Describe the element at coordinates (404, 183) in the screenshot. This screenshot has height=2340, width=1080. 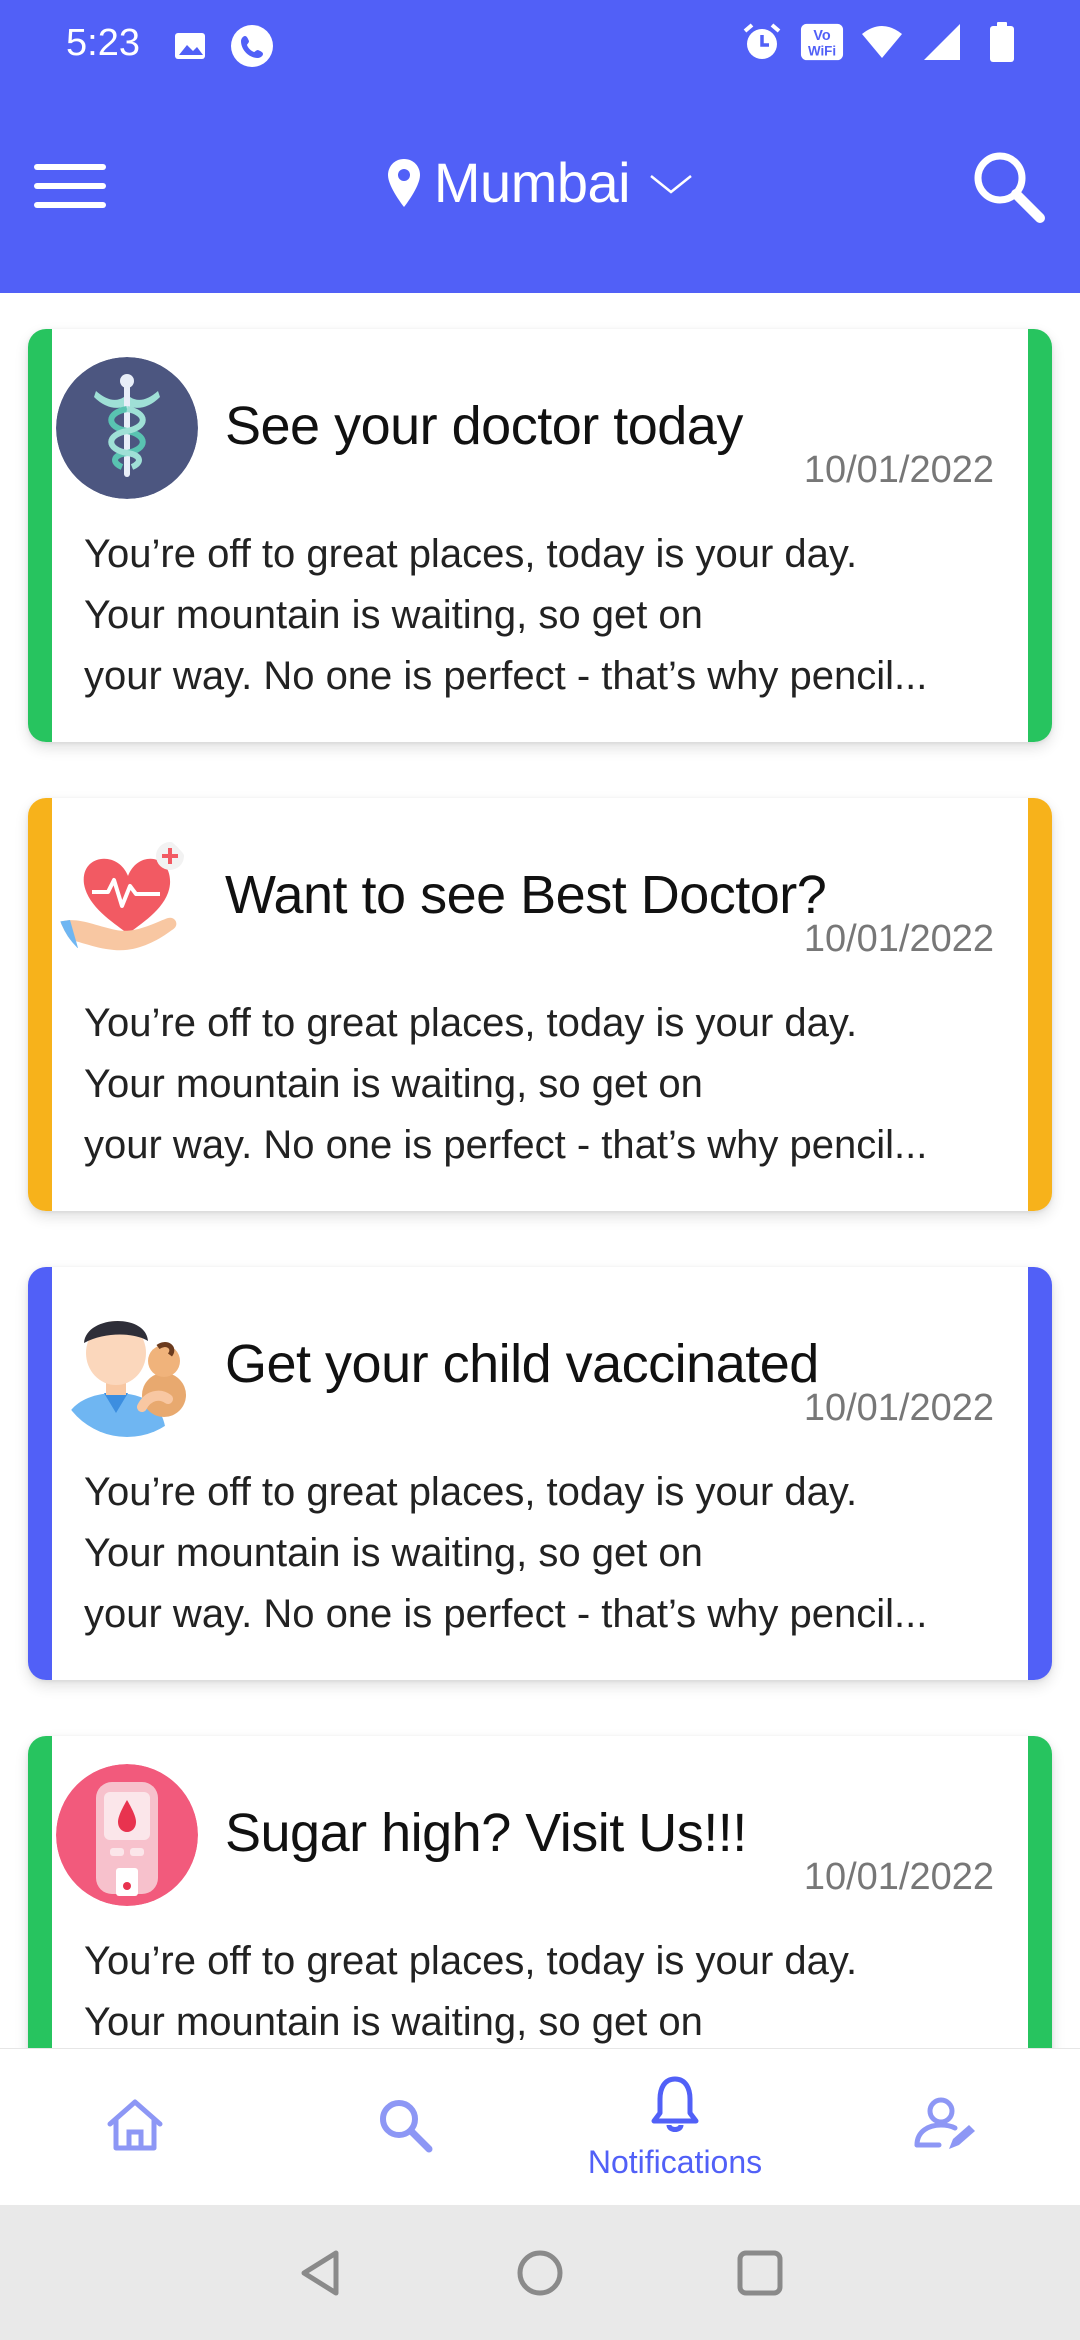
I see `location-pin-icon` at that location.